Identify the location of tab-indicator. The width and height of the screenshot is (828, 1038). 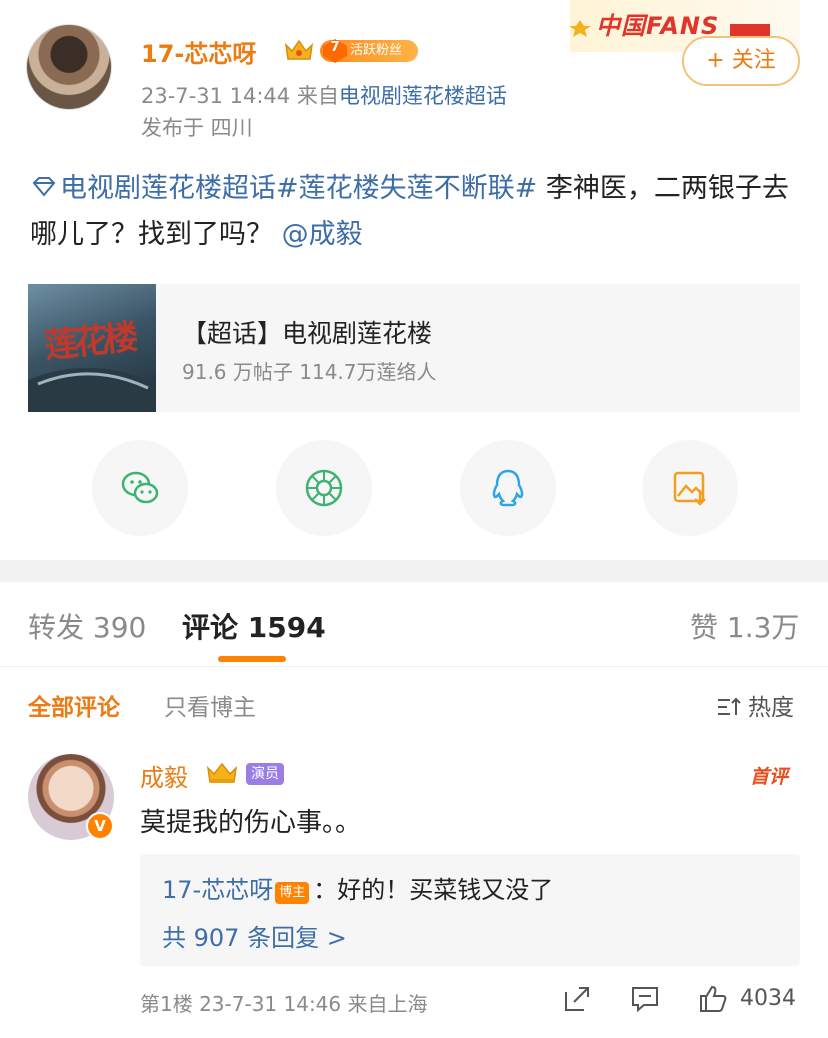
(252, 659).